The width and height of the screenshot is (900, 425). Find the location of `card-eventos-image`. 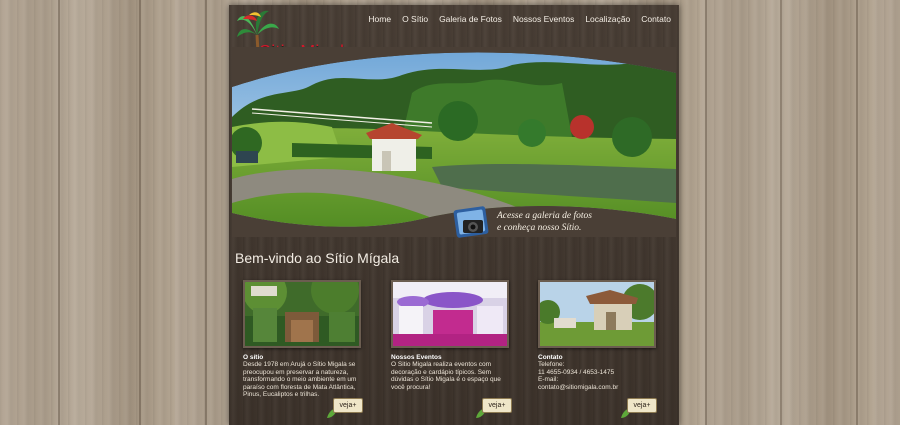

card-eventos-image is located at coordinates (450, 314).